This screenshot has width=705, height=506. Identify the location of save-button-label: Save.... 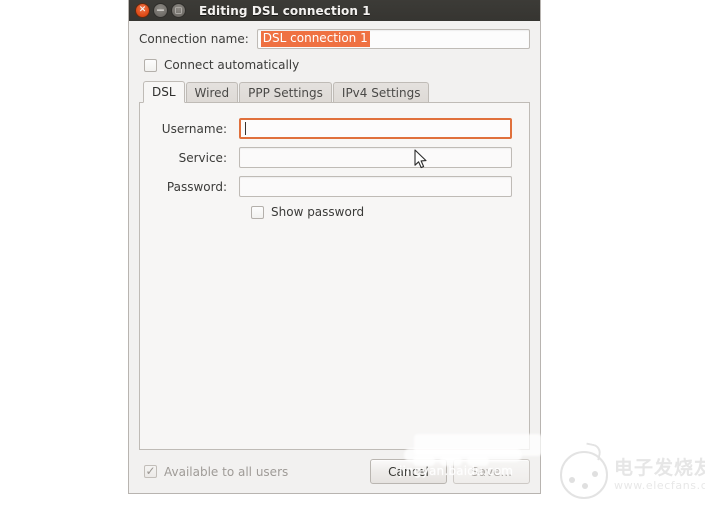
(491, 471).